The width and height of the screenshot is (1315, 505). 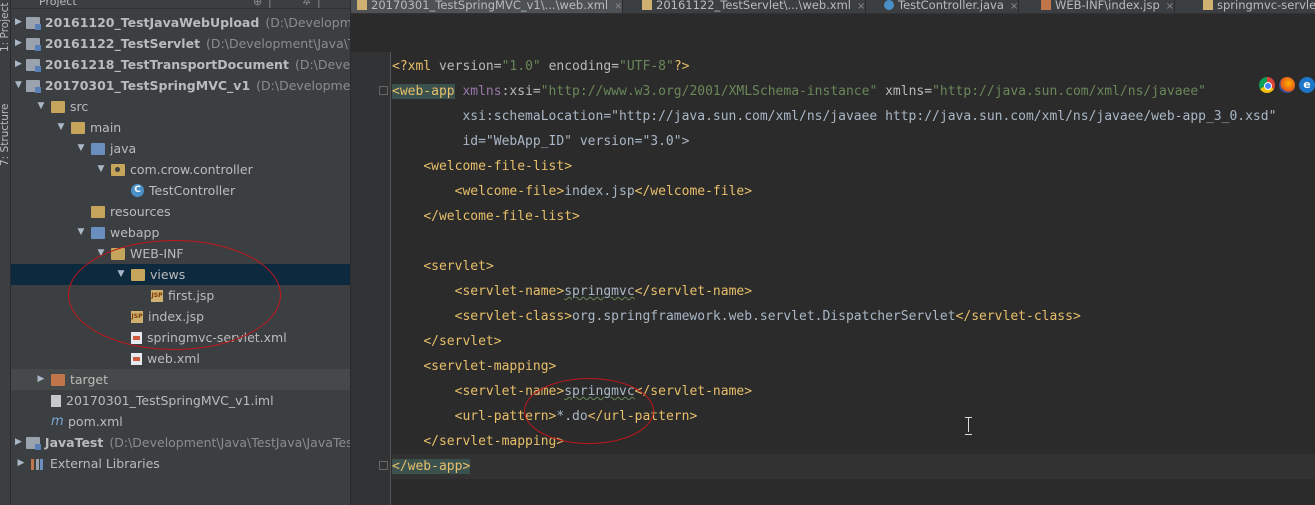 What do you see at coordinates (180, 106) in the screenshot?
I see `tree-item: ▼ src` at bounding box center [180, 106].